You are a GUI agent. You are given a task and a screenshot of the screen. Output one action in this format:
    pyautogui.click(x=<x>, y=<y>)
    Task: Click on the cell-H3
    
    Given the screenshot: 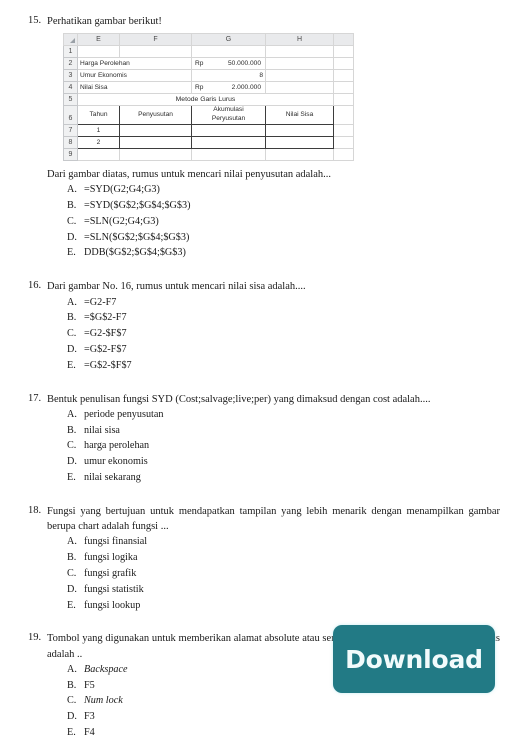 What is the action you would take?
    pyautogui.click(x=299, y=76)
    